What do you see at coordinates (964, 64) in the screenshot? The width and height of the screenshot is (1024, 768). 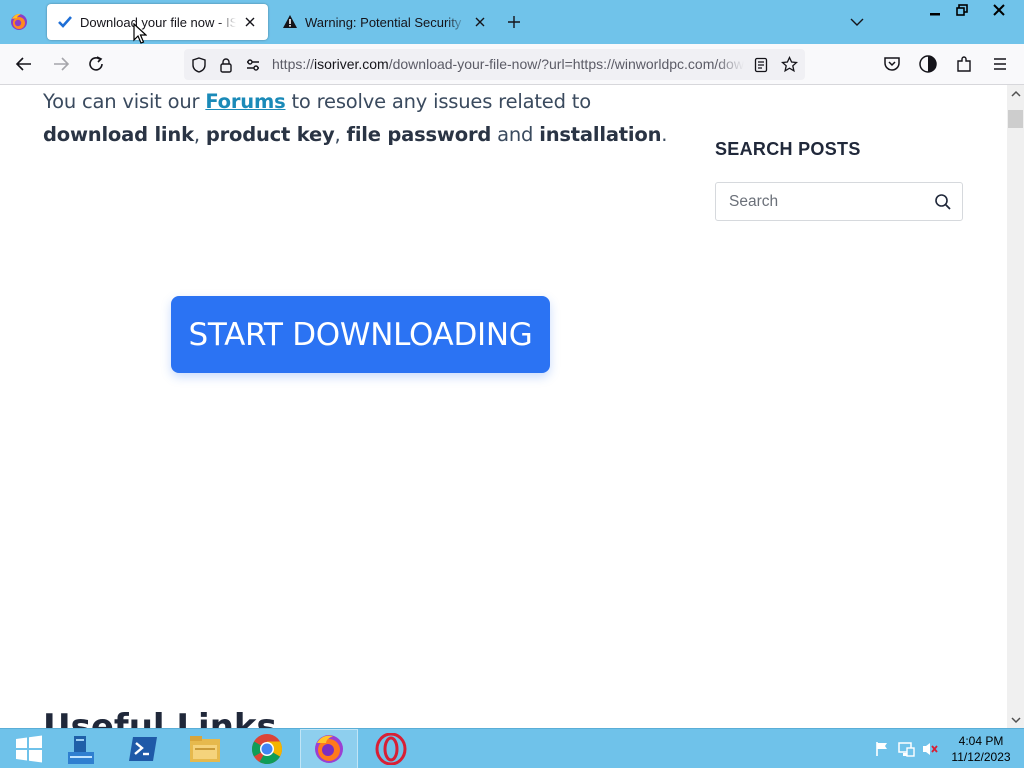 I see `extensions-icon` at bounding box center [964, 64].